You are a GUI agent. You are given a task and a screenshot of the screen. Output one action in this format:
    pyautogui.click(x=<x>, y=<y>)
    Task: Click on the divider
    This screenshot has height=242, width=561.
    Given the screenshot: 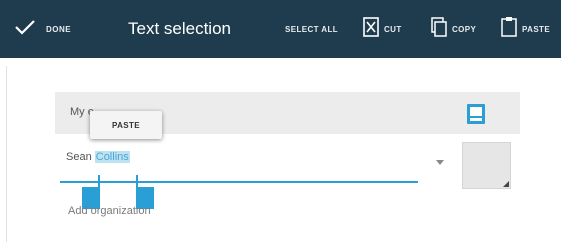 What is the action you would take?
    pyautogui.click(x=6, y=154)
    